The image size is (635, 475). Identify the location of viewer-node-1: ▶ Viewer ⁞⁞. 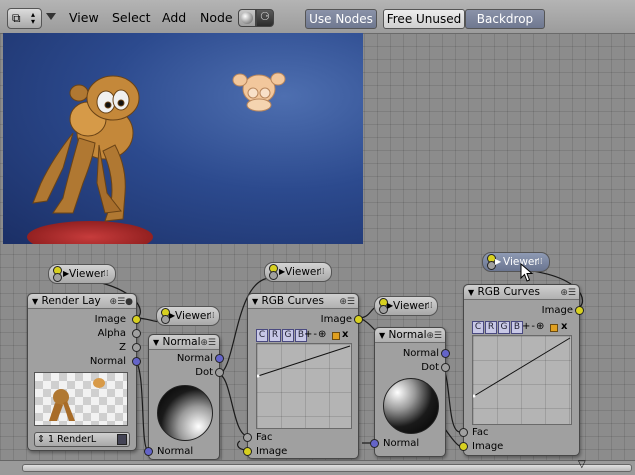
(82, 274).